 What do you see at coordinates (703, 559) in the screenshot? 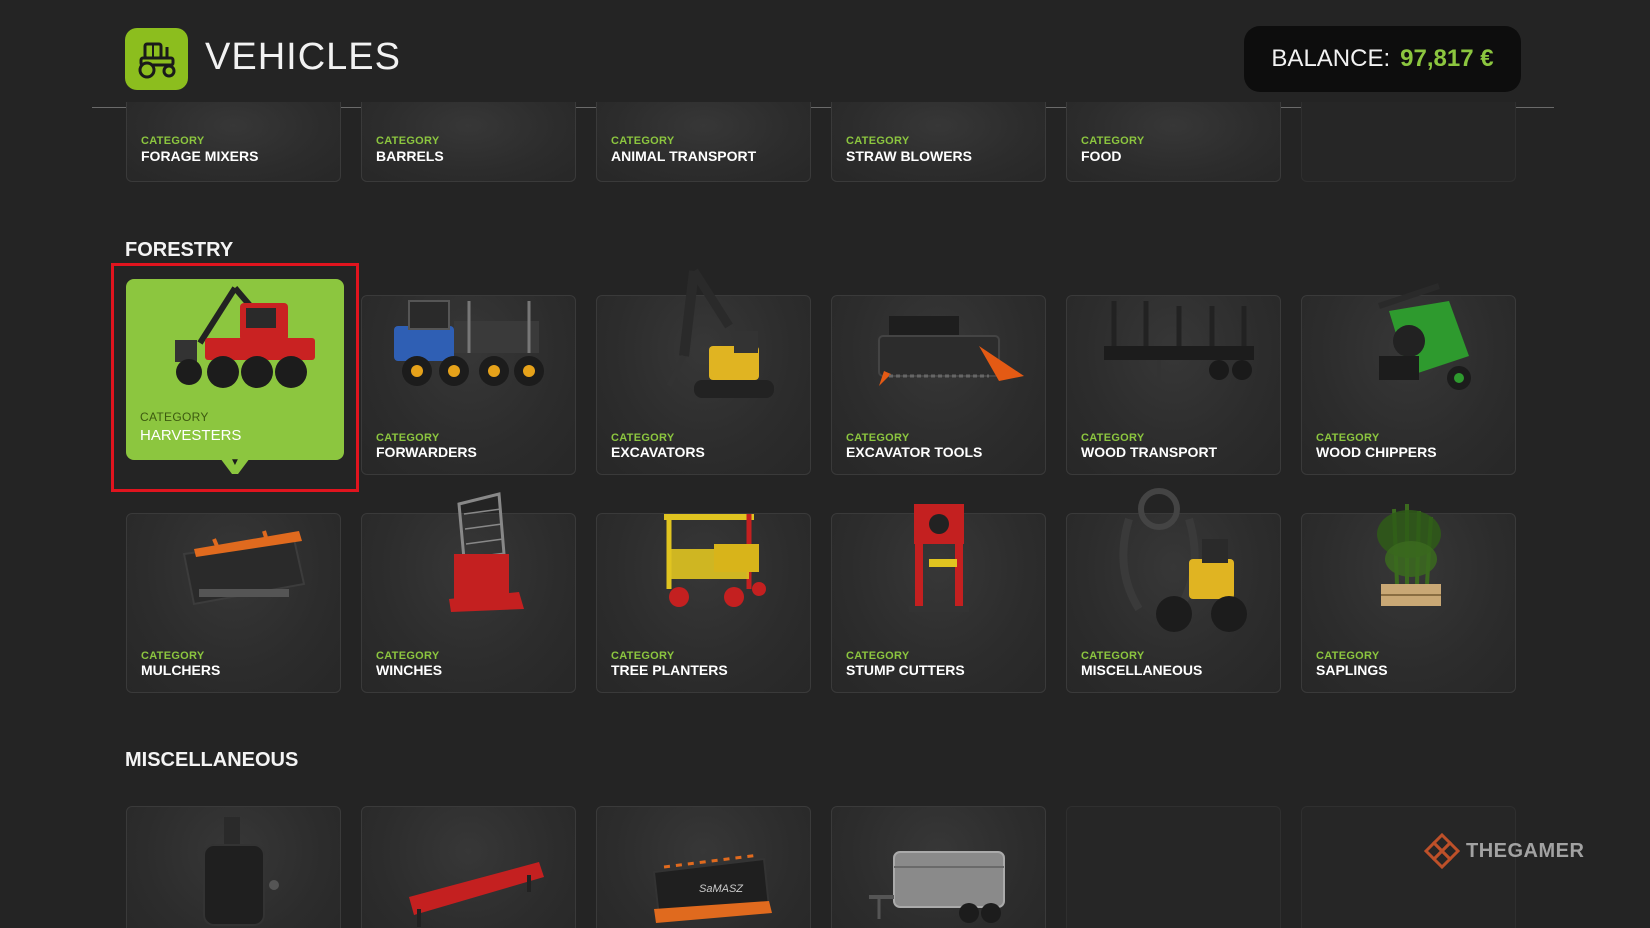
I see `tree-planter-icon` at bounding box center [703, 559].